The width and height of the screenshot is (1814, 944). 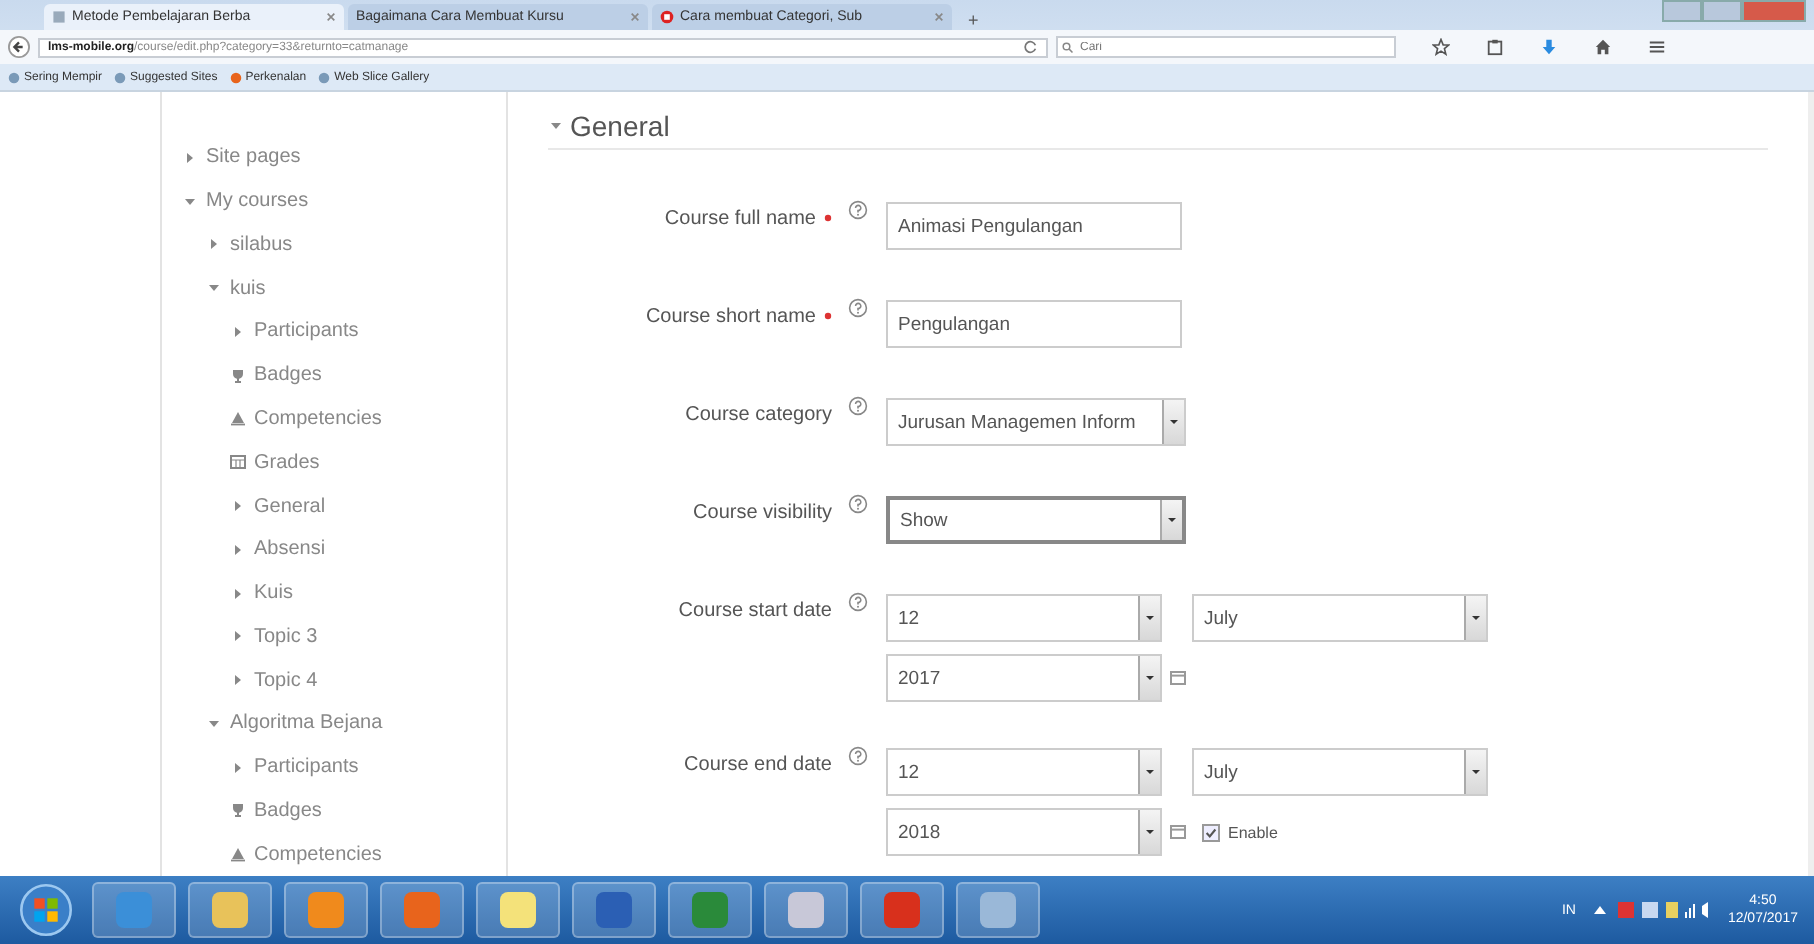 I want to click on shield-icon, so click(x=667, y=17).